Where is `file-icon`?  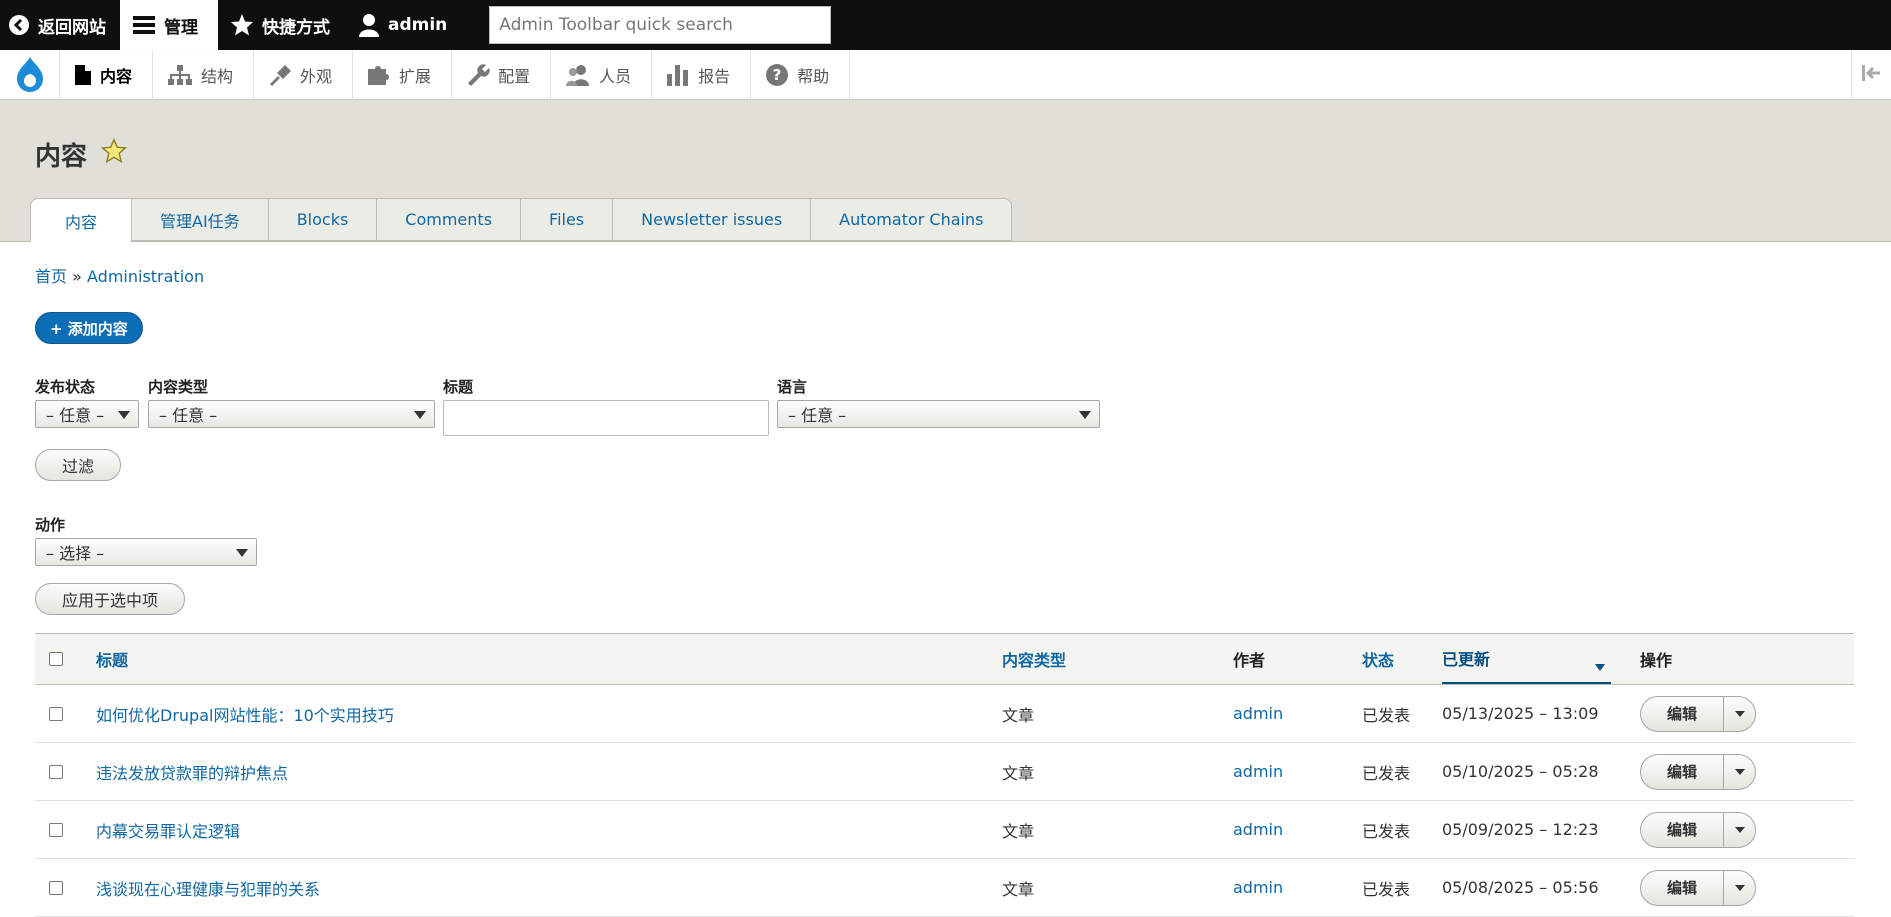
file-icon is located at coordinates (83, 75).